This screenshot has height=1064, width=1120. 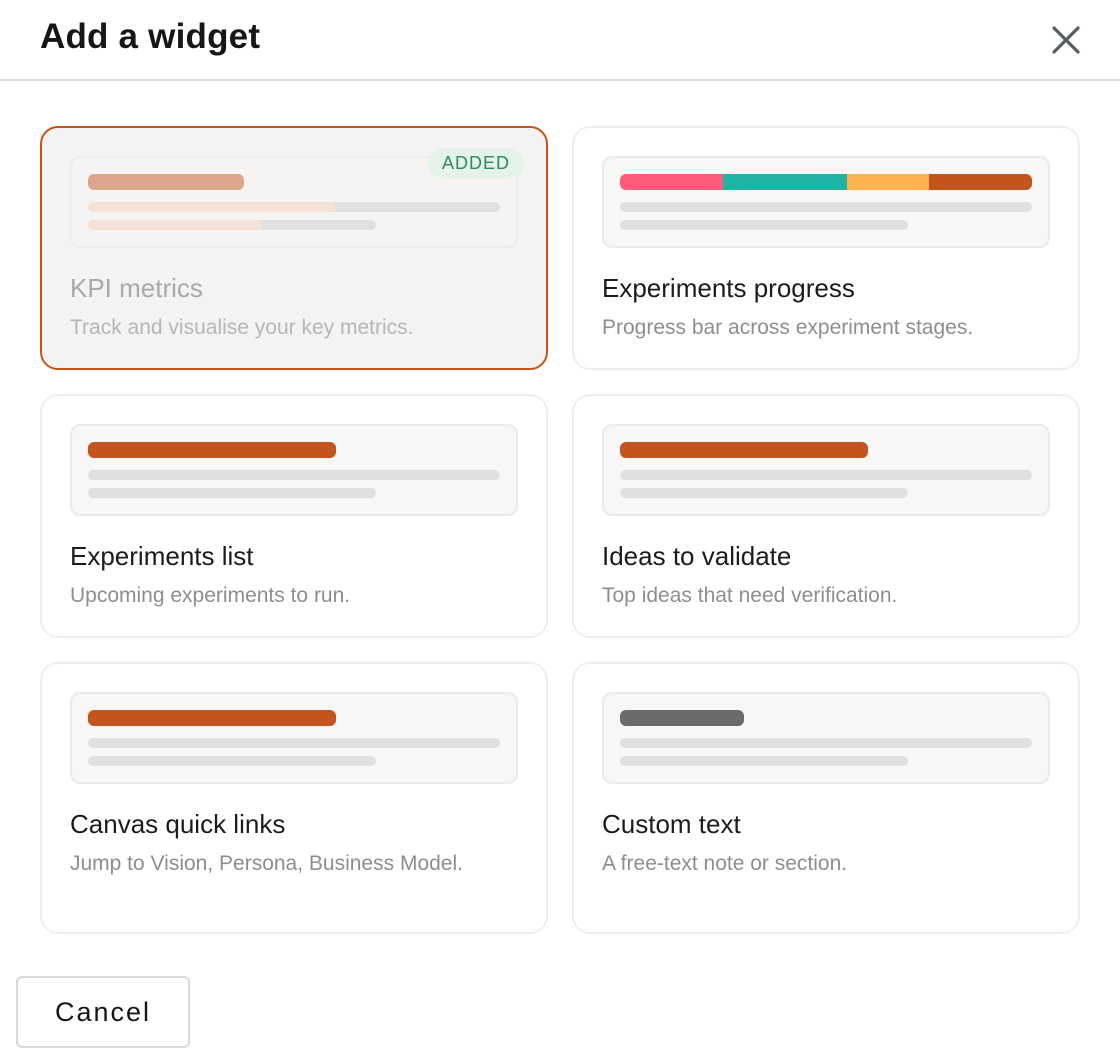 I want to click on widget-title: Experiments progress, so click(x=728, y=288).